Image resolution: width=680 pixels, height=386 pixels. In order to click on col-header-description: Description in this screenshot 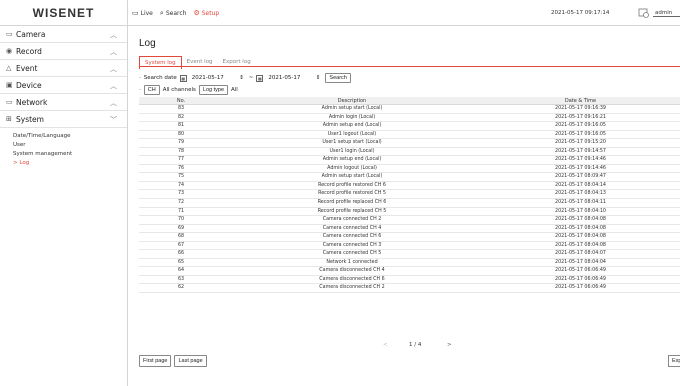, I will do `click(352, 100)`.